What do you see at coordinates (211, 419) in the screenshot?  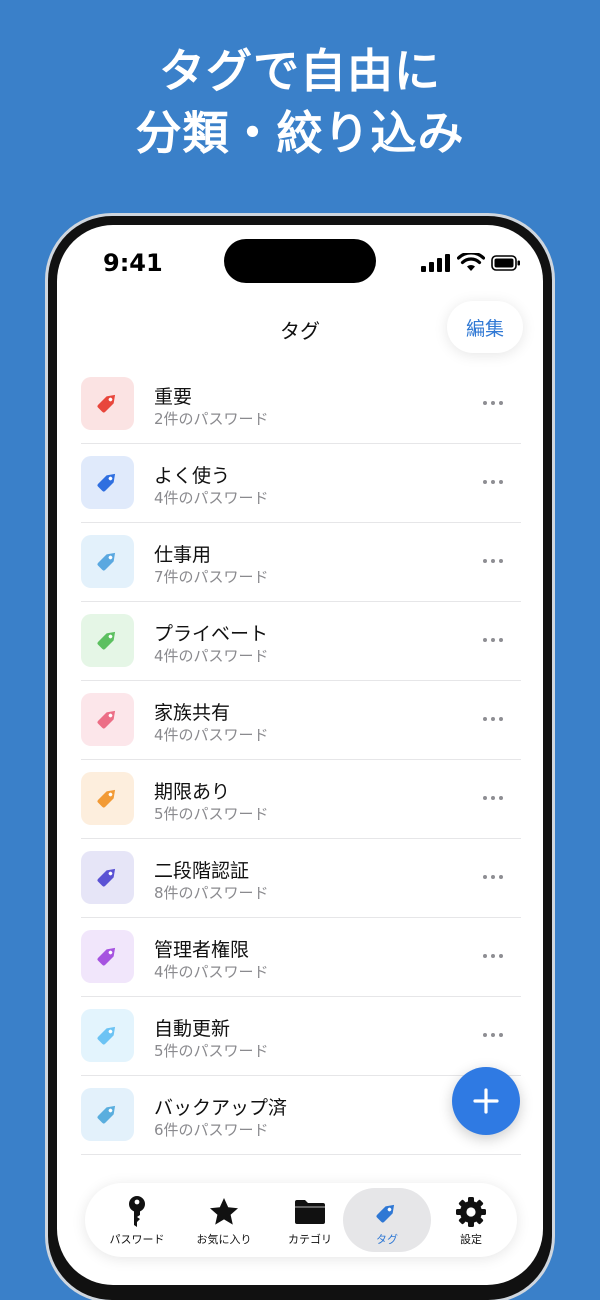 I see `tag-count: 2件のパスワード` at bounding box center [211, 419].